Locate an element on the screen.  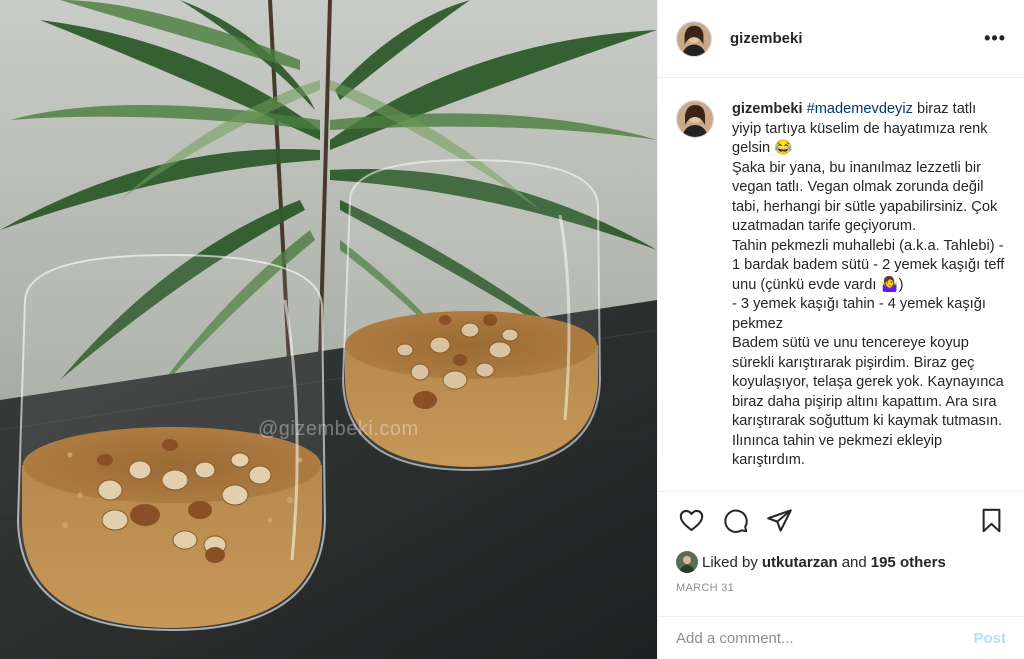
heart-icon is located at coordinates (691, 520).